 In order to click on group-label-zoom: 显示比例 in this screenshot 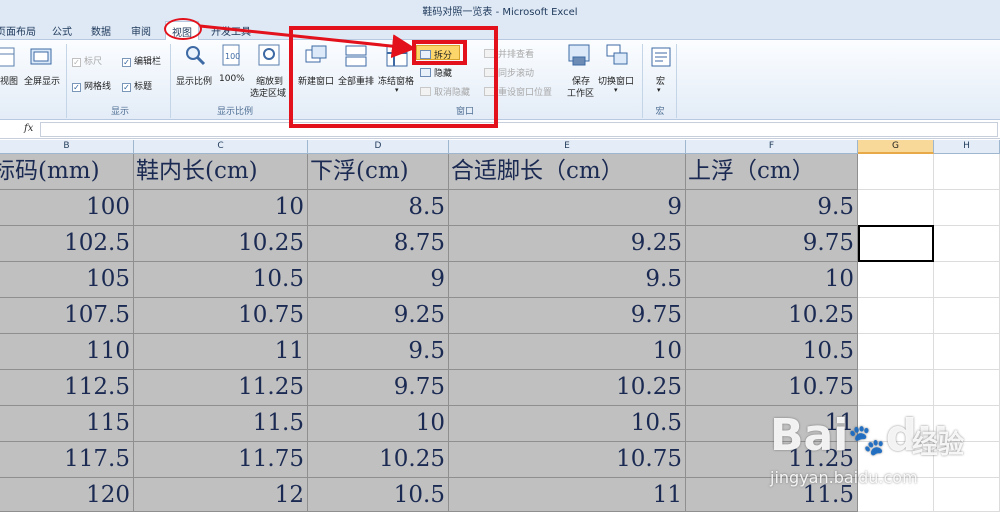, I will do `click(234, 112)`.